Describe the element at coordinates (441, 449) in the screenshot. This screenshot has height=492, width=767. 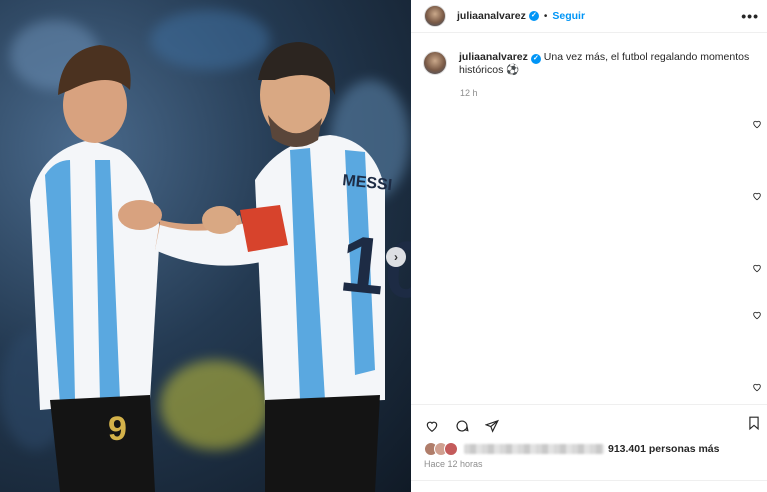
I see `liker-avatars` at that location.